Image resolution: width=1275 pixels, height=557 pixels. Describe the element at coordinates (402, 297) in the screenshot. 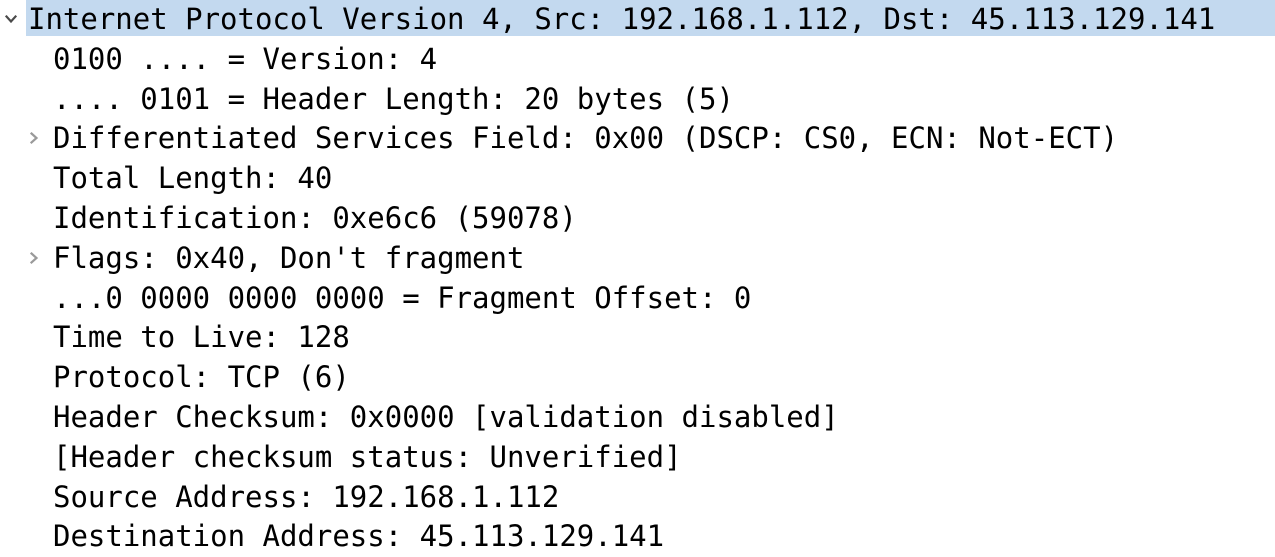

I see `tree-row-label: ...0 0000 0000 0000 = Fragment Offset: 0` at that location.